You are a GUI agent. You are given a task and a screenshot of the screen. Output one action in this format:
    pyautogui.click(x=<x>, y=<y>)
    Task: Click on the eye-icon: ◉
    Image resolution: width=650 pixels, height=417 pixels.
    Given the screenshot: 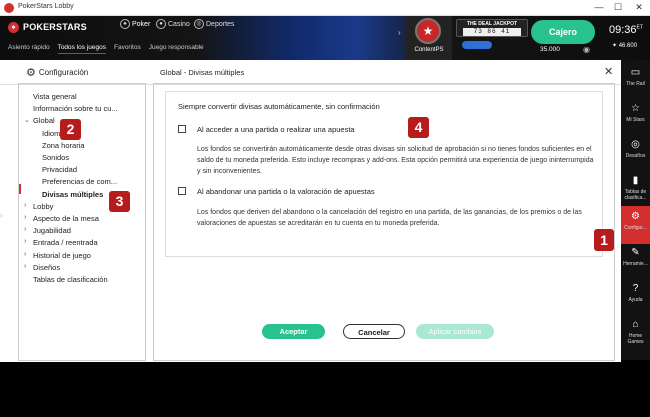 What is the action you would take?
    pyautogui.click(x=586, y=49)
    